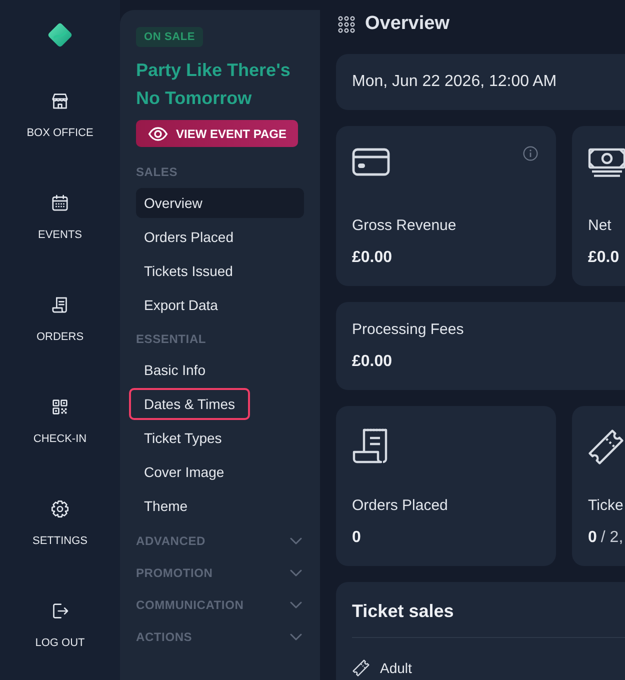 Image resolution: width=625 pixels, height=680 pixels. I want to click on section-heading: ESSENTIAL, so click(172, 339).